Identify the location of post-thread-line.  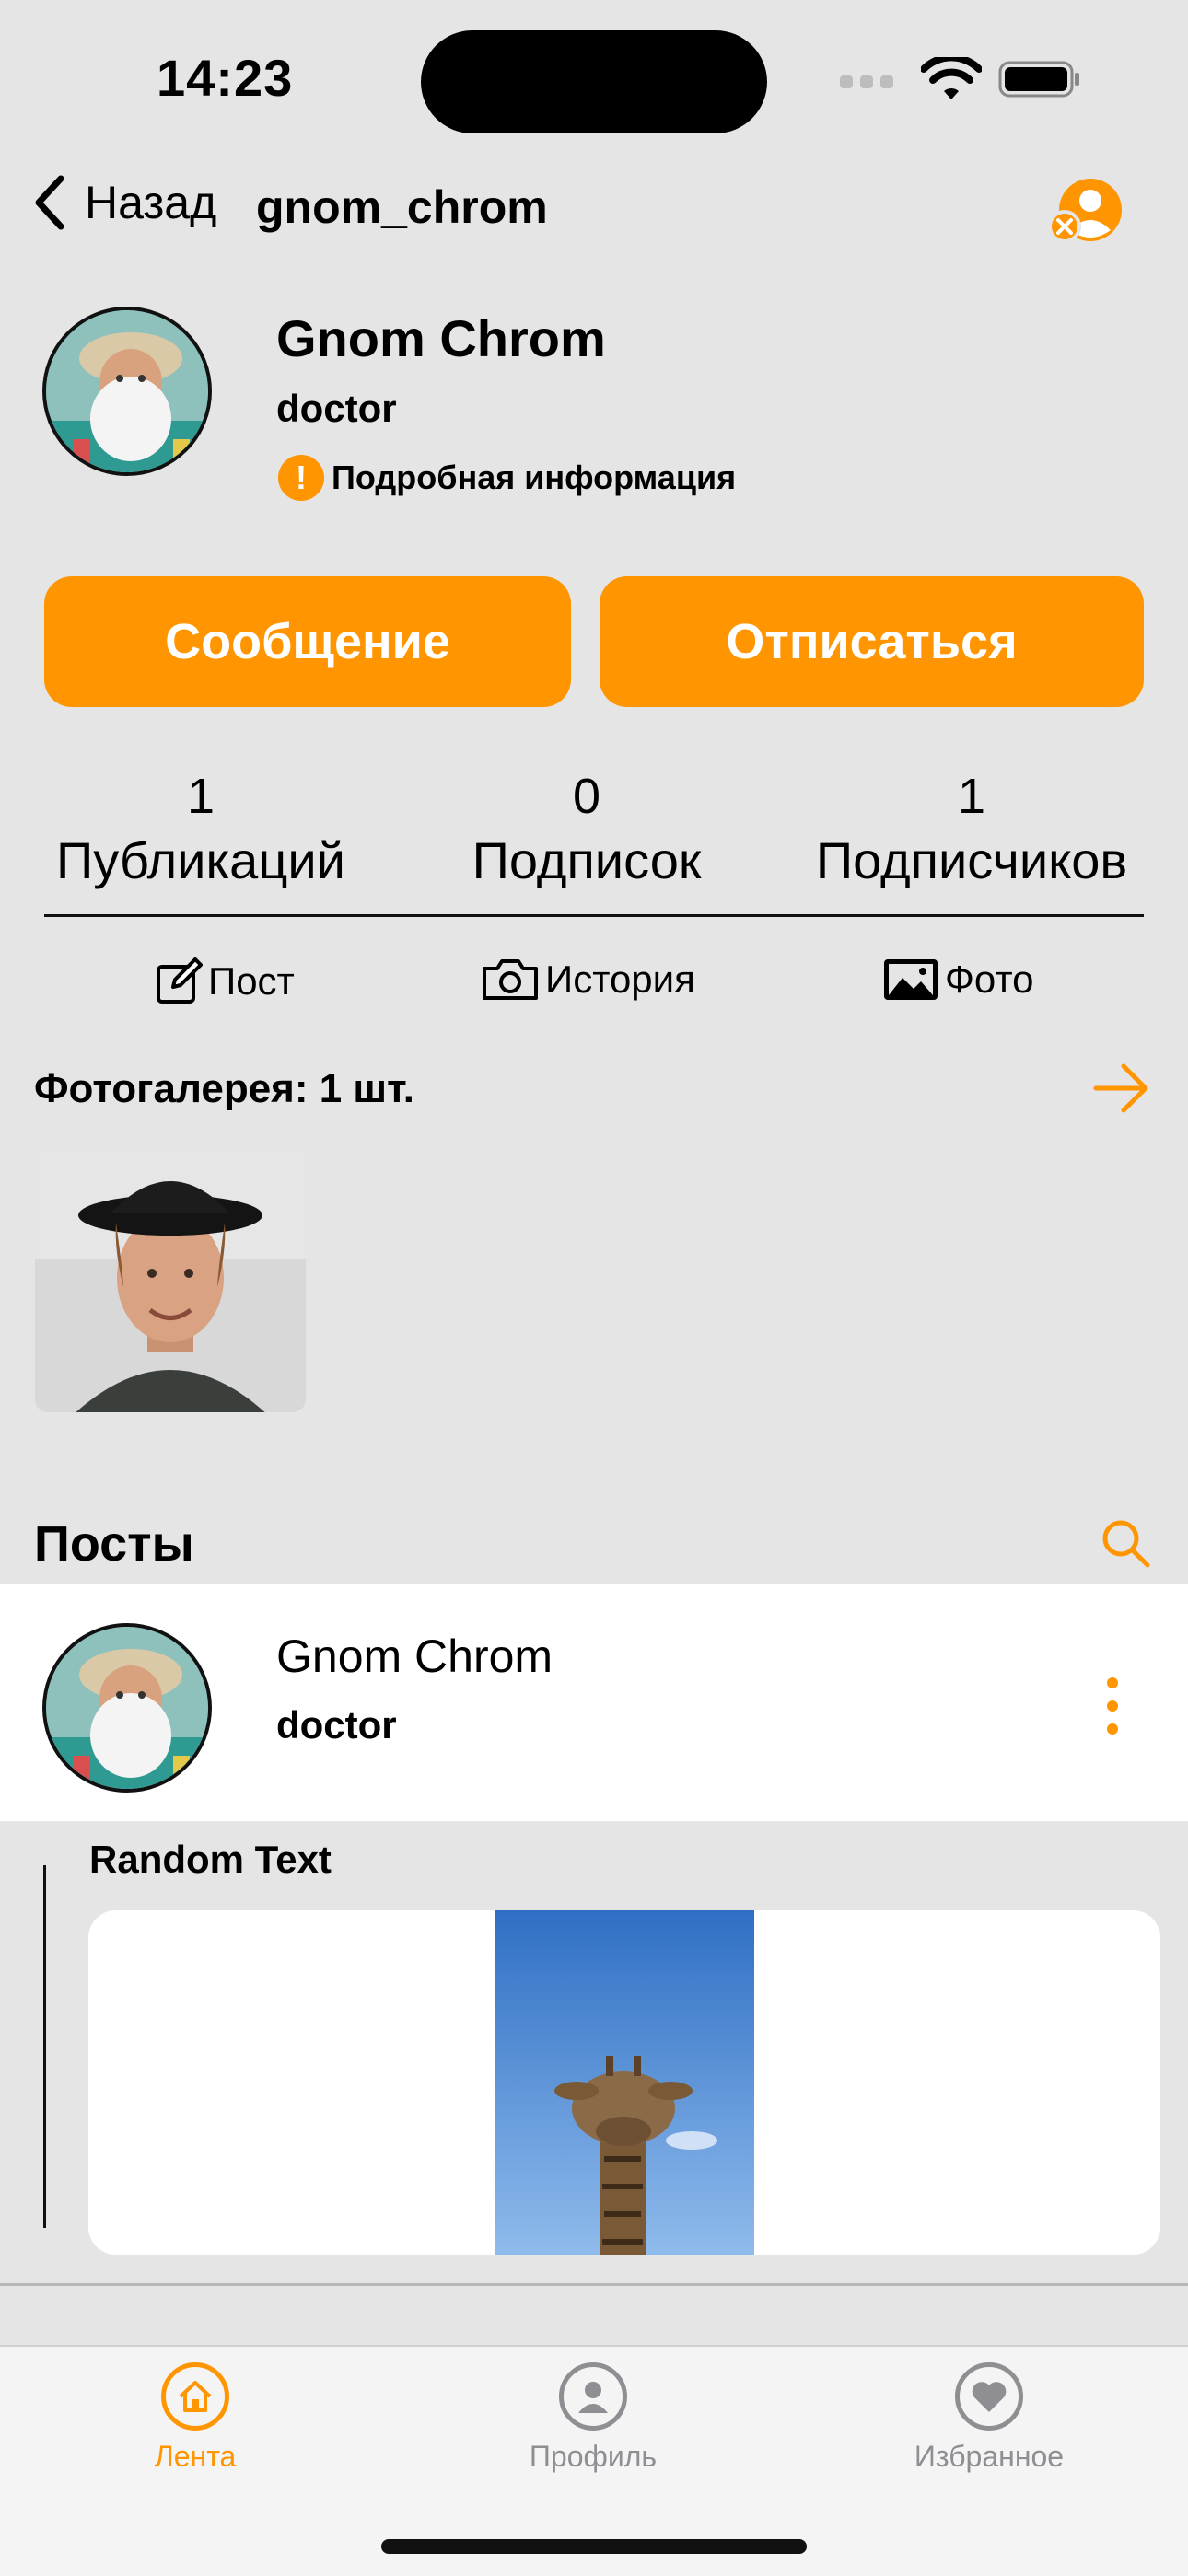
(44, 2046).